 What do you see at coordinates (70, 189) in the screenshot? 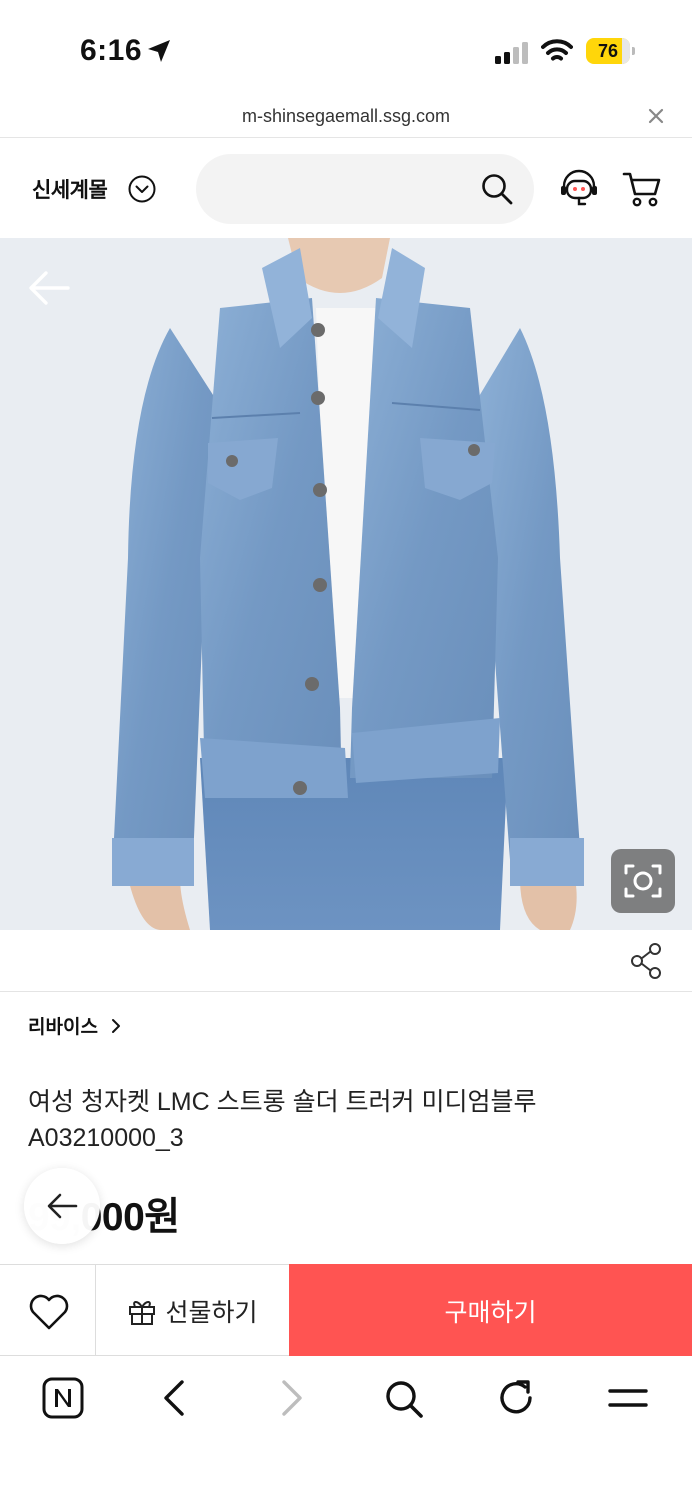
I see `mall-name: 신세계몰` at bounding box center [70, 189].